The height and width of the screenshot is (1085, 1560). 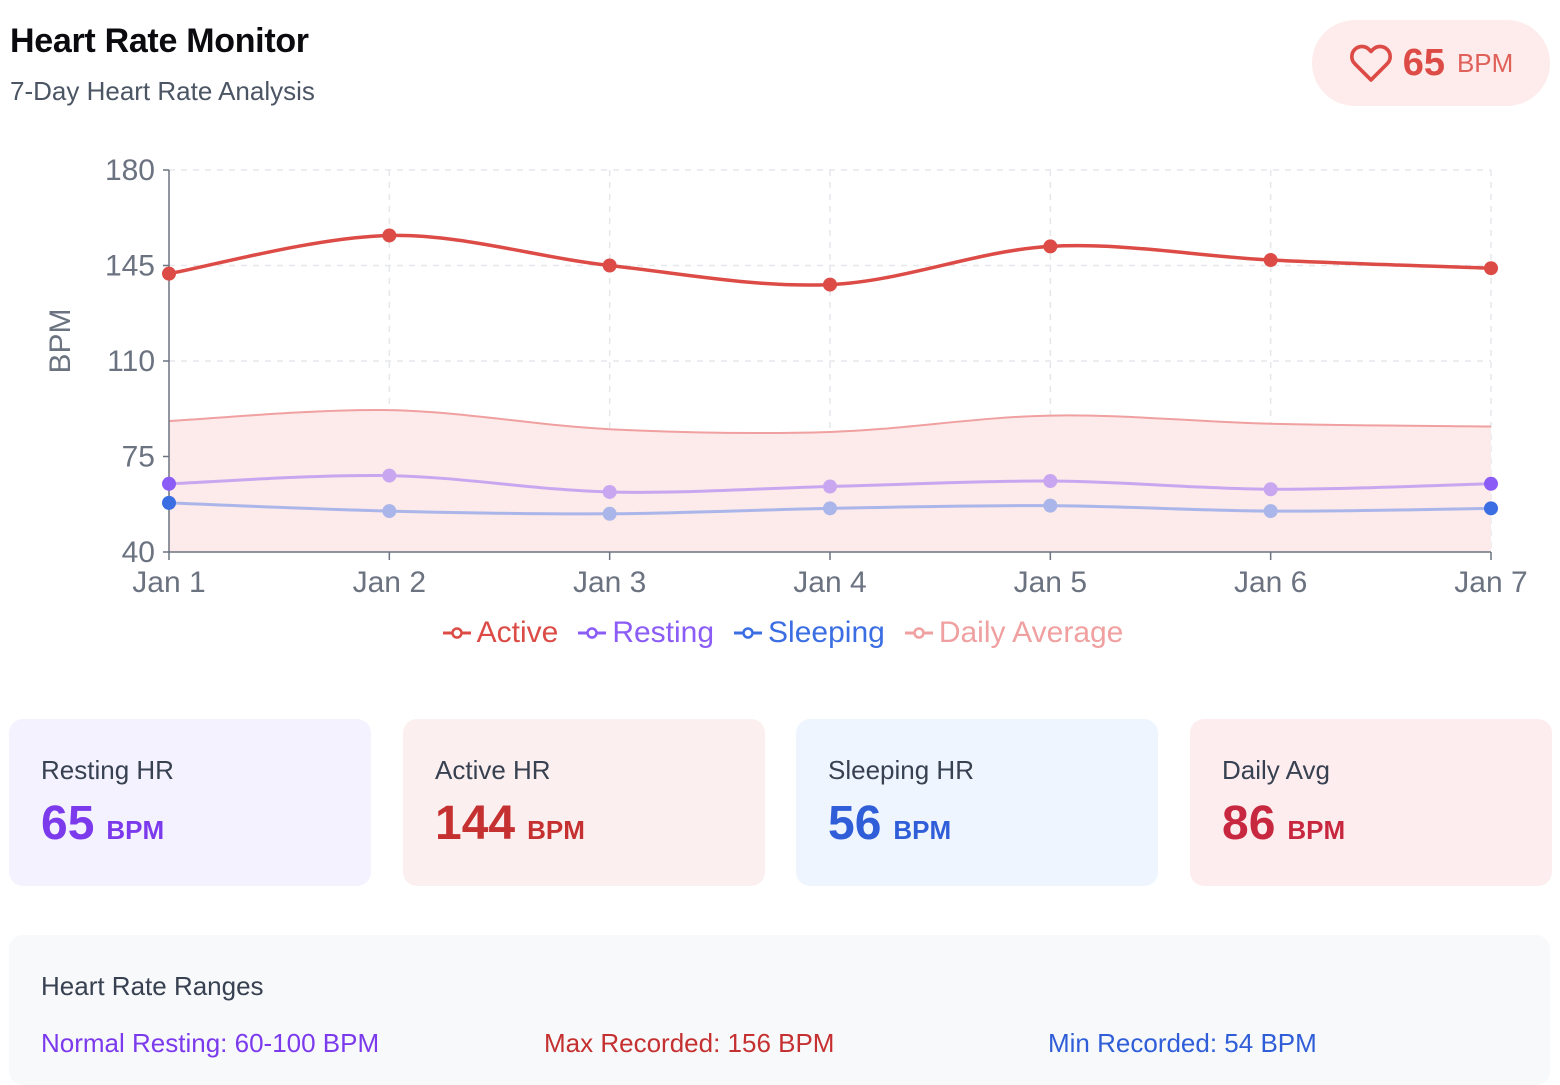 What do you see at coordinates (210, 1043) in the screenshot?
I see `normal-resting-range: Normal Resting: 60-100 BPM` at bounding box center [210, 1043].